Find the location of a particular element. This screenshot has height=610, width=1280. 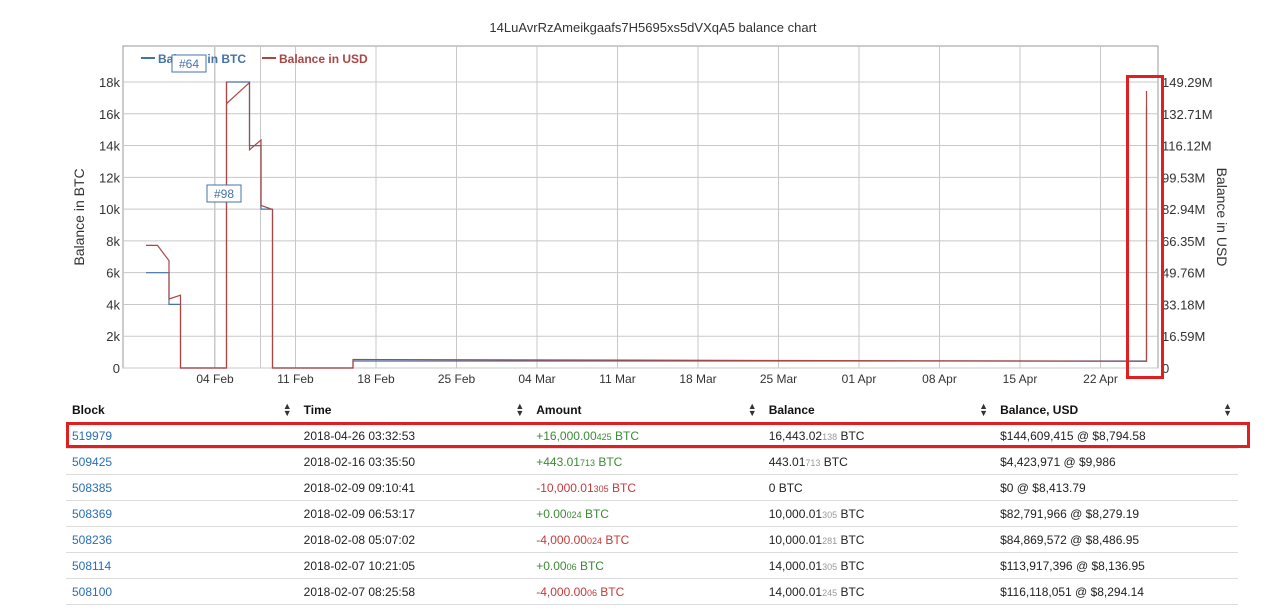

col-time-label: Time is located at coordinates (317, 410).